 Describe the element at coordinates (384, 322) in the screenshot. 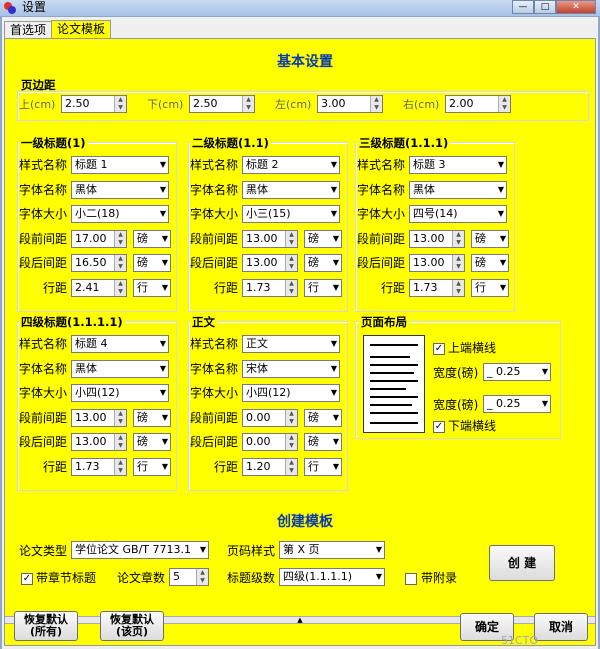

I see `page-layout-title: 页面布局` at that location.